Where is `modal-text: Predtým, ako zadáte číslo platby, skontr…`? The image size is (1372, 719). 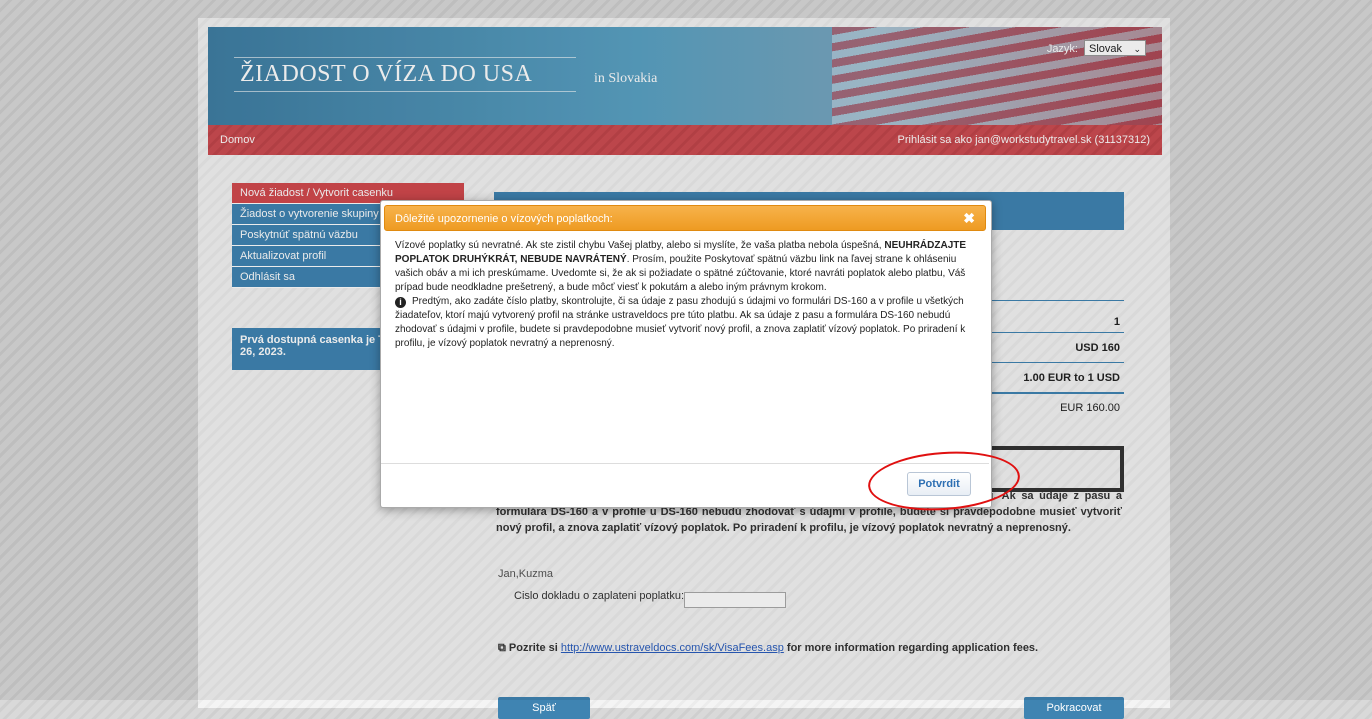 modal-text: Predtým, ako zadáte číslo platby, skontr… is located at coordinates (680, 322).